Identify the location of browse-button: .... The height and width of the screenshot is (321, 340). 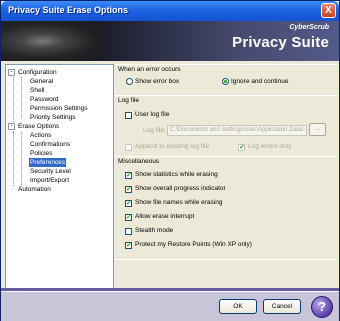
(317, 129).